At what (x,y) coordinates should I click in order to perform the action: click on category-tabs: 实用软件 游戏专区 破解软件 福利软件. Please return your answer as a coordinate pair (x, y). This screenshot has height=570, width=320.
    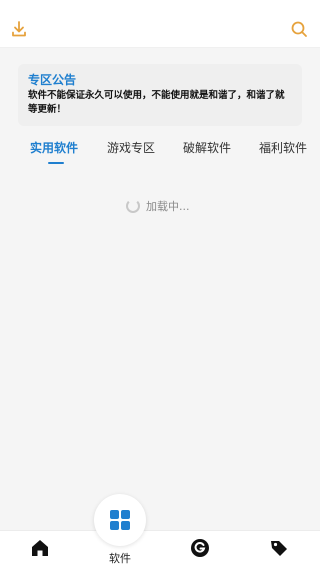
    Looking at the image, I should click on (160, 149).